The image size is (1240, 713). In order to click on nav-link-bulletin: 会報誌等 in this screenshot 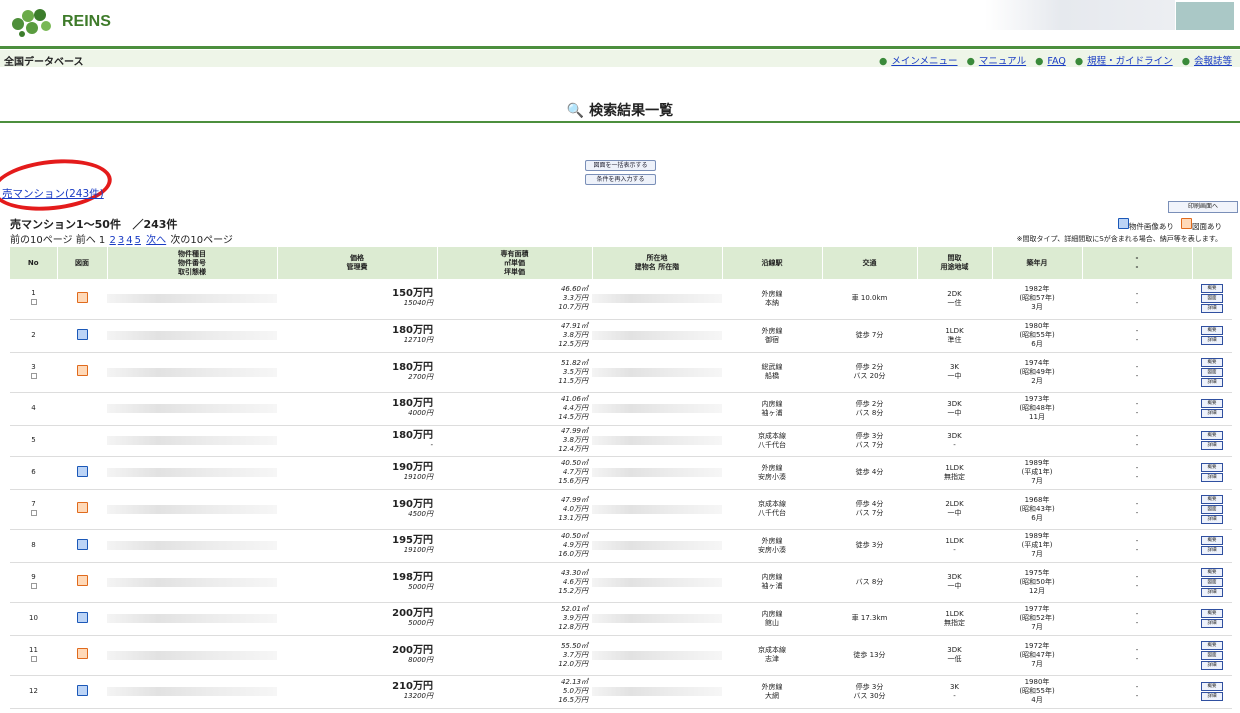, I will do `click(1213, 61)`.